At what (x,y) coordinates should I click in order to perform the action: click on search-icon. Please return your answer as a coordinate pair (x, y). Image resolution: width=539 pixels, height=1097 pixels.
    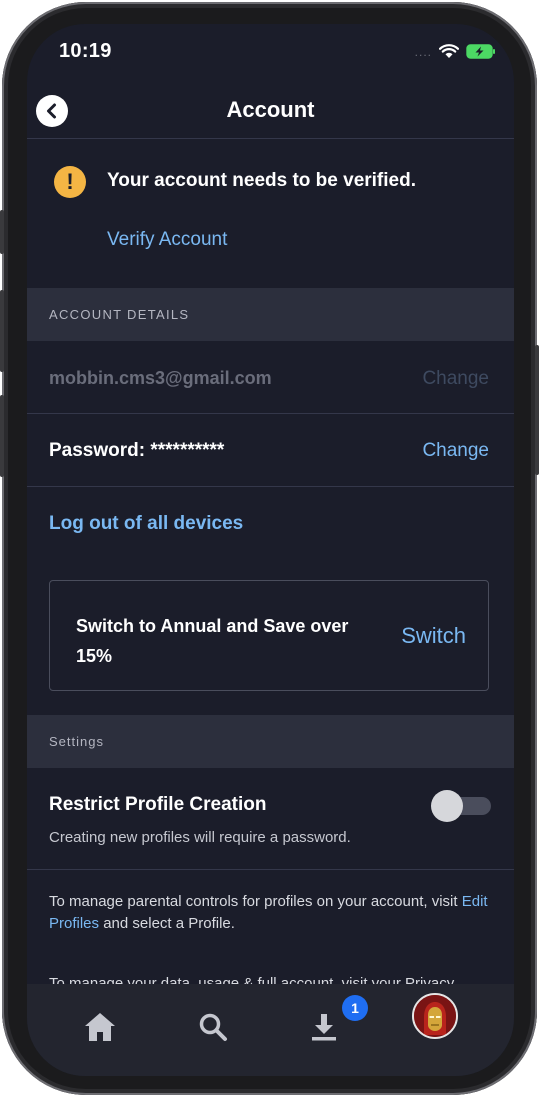
    Looking at the image, I should click on (213, 1027).